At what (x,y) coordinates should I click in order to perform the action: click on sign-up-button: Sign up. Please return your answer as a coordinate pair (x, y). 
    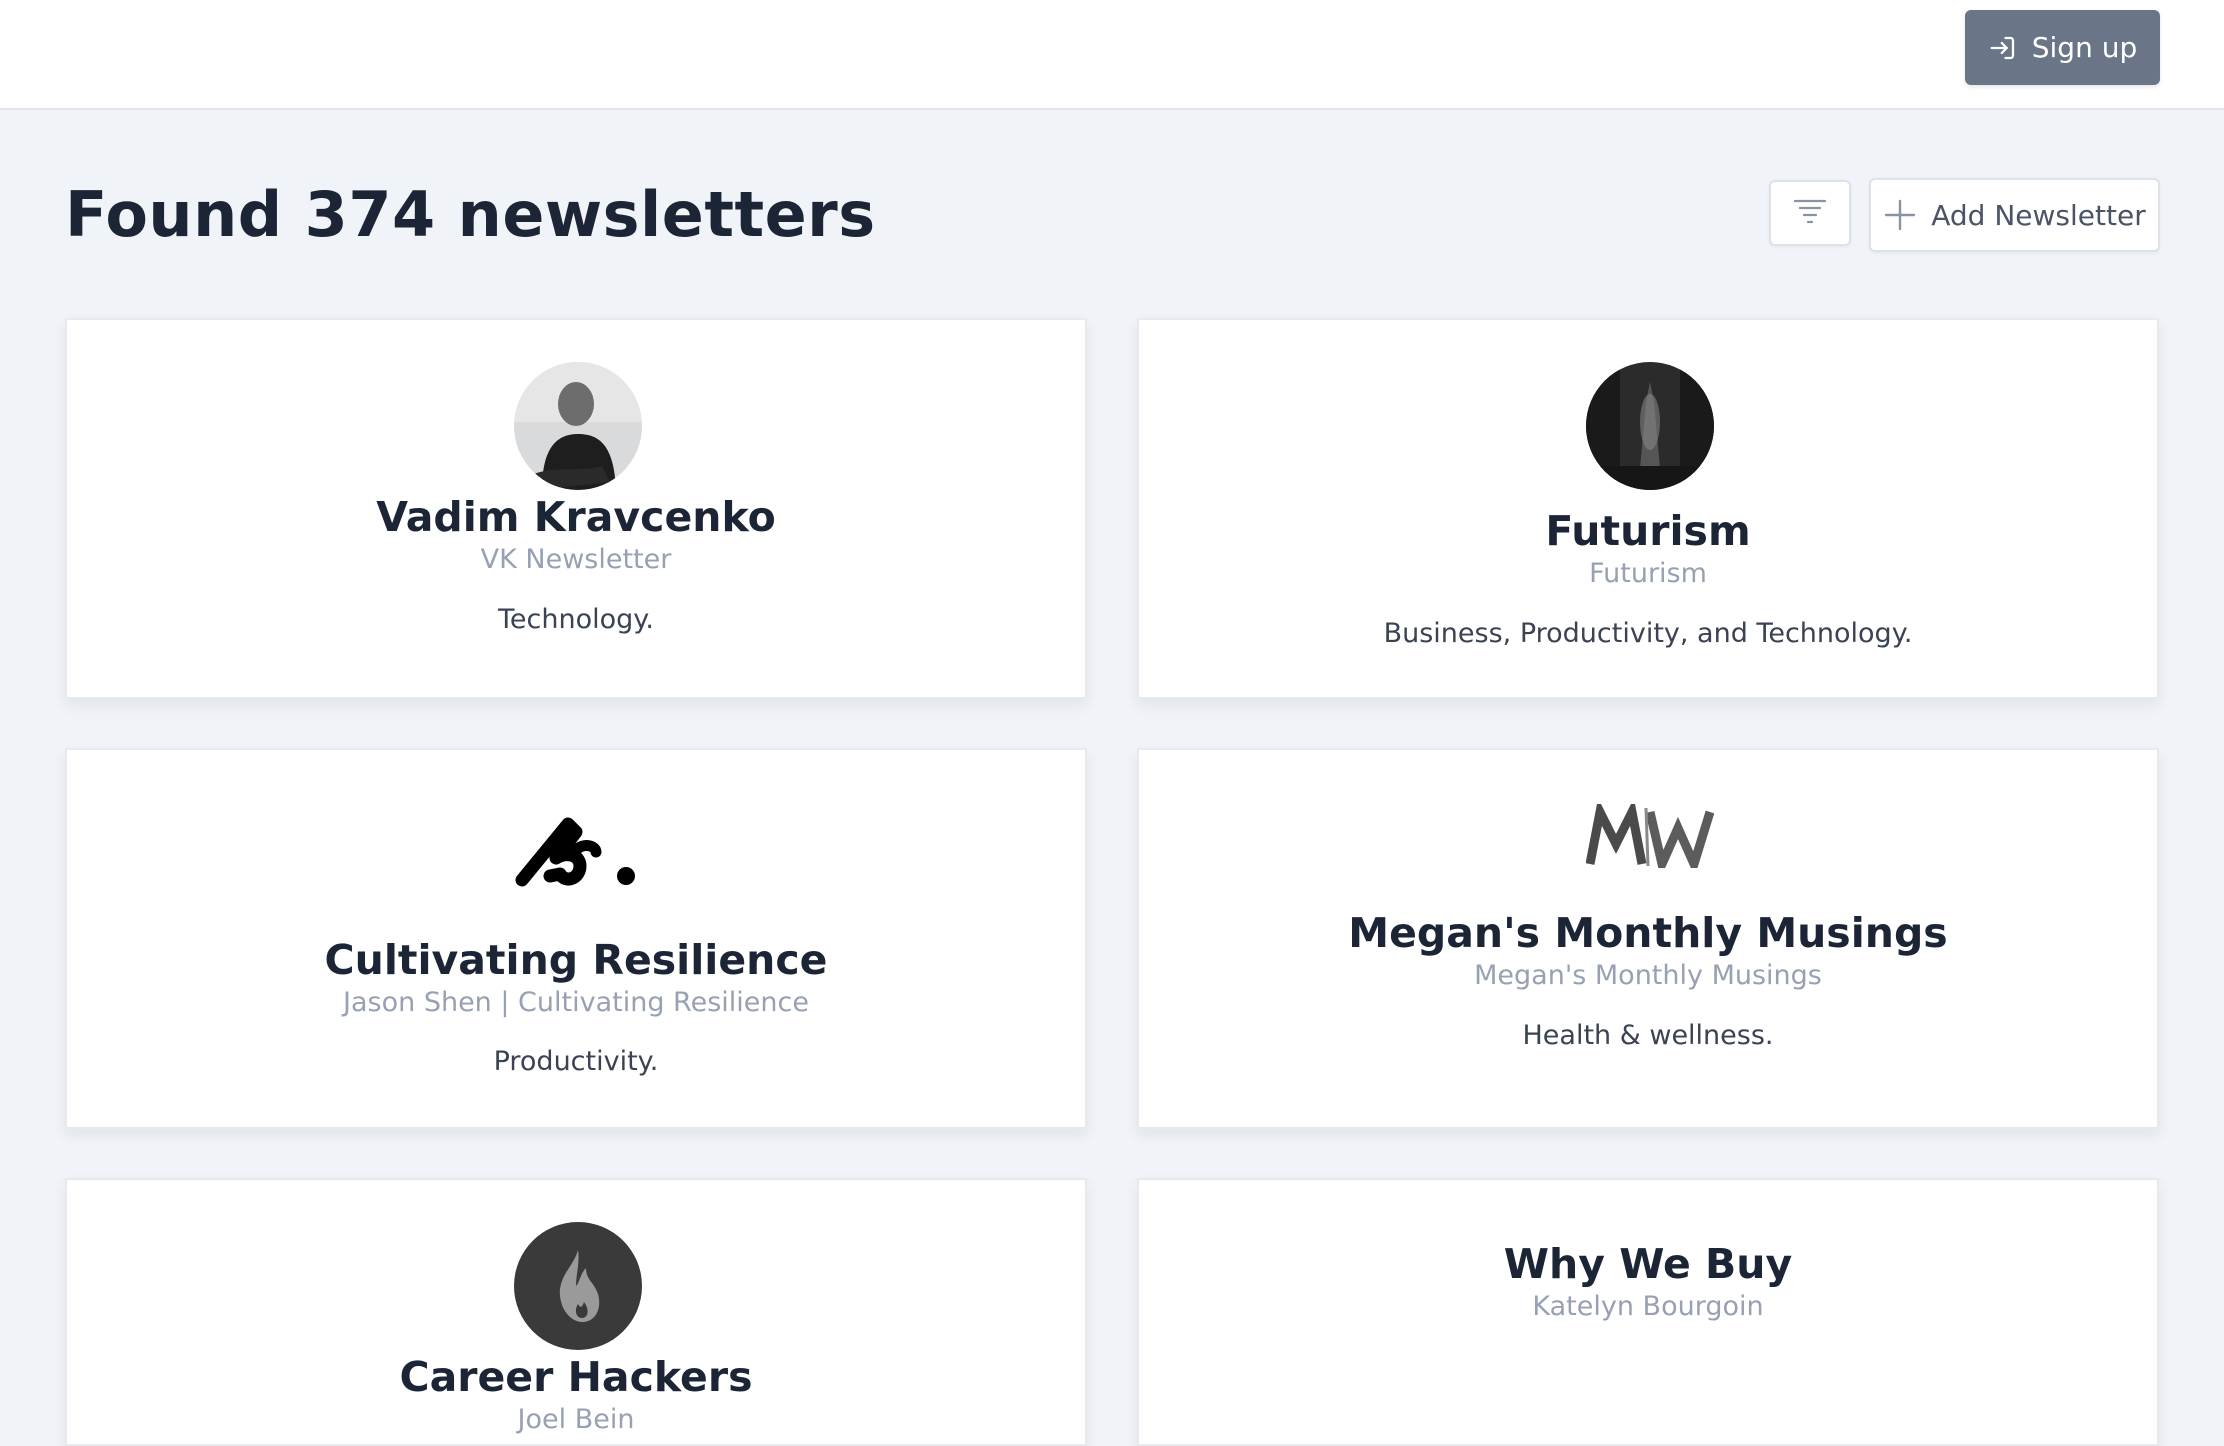
    Looking at the image, I should click on (2062, 47).